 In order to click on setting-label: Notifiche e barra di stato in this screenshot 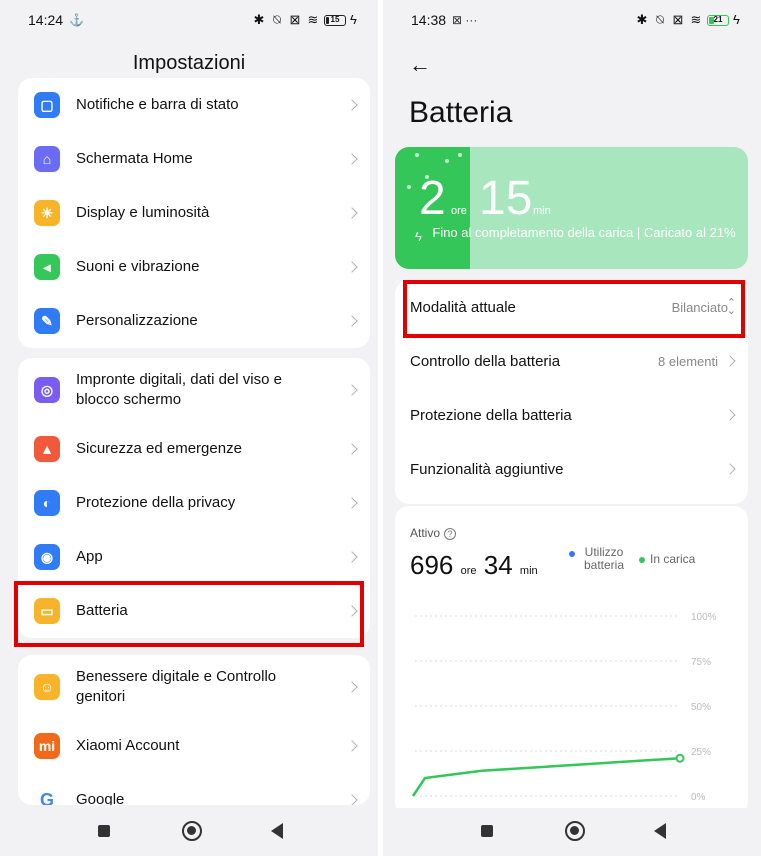, I will do `click(157, 104)`.